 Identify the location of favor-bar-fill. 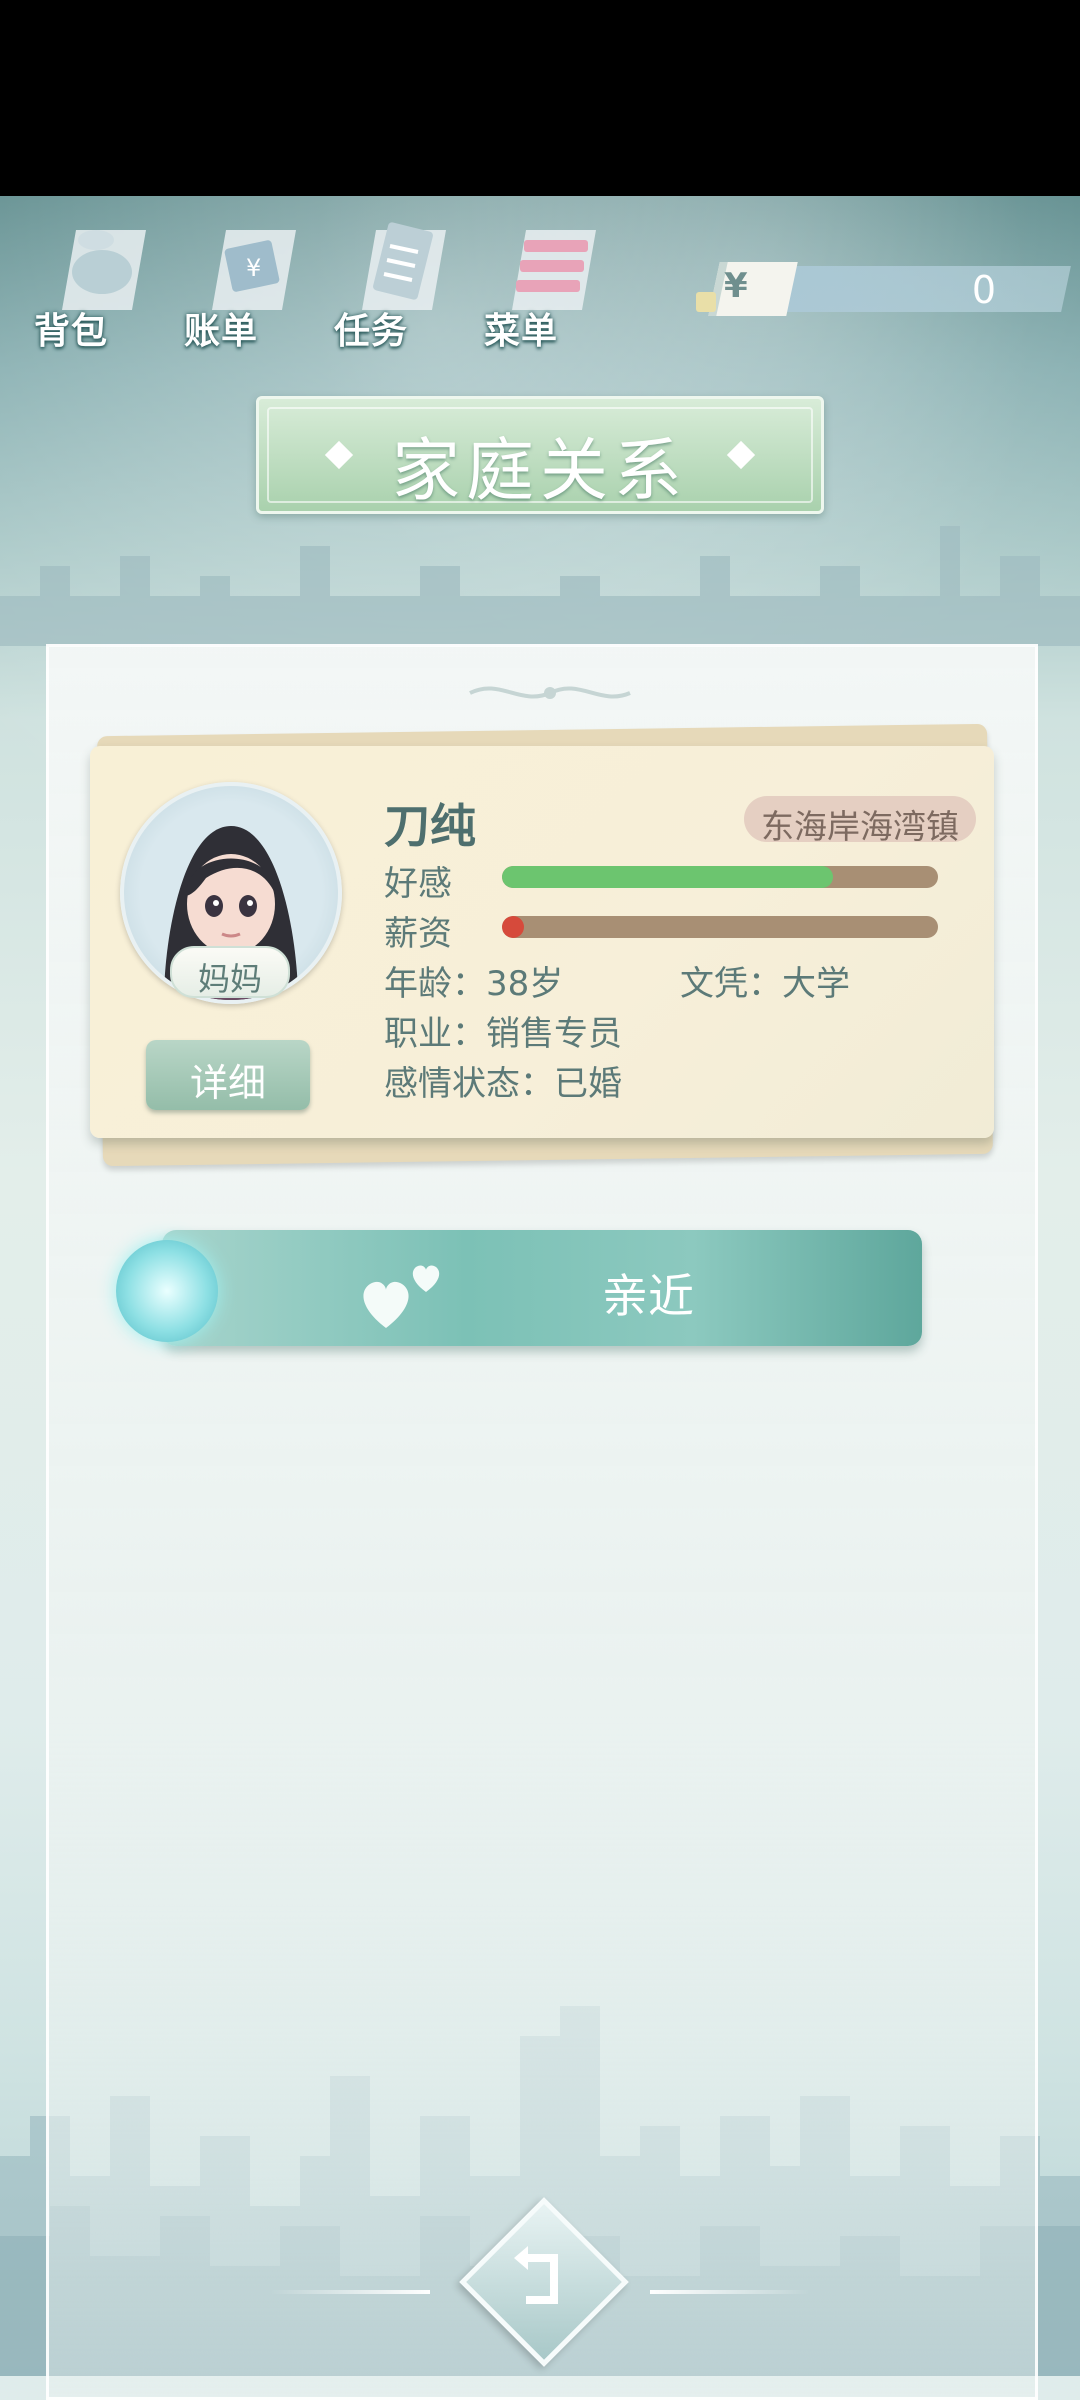
(668, 877).